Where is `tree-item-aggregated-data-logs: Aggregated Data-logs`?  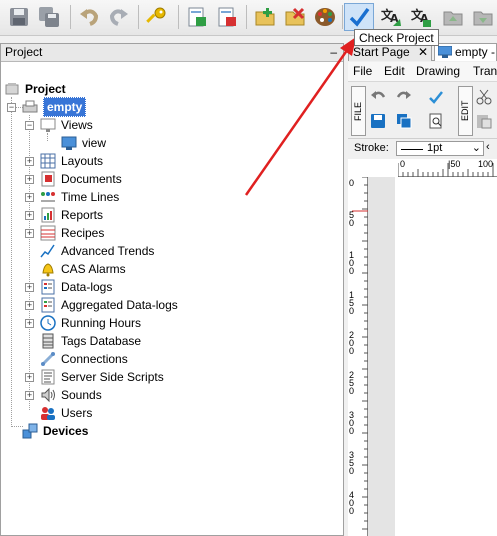 tree-item-aggregated-data-logs: Aggregated Data-logs is located at coordinates (109, 305).